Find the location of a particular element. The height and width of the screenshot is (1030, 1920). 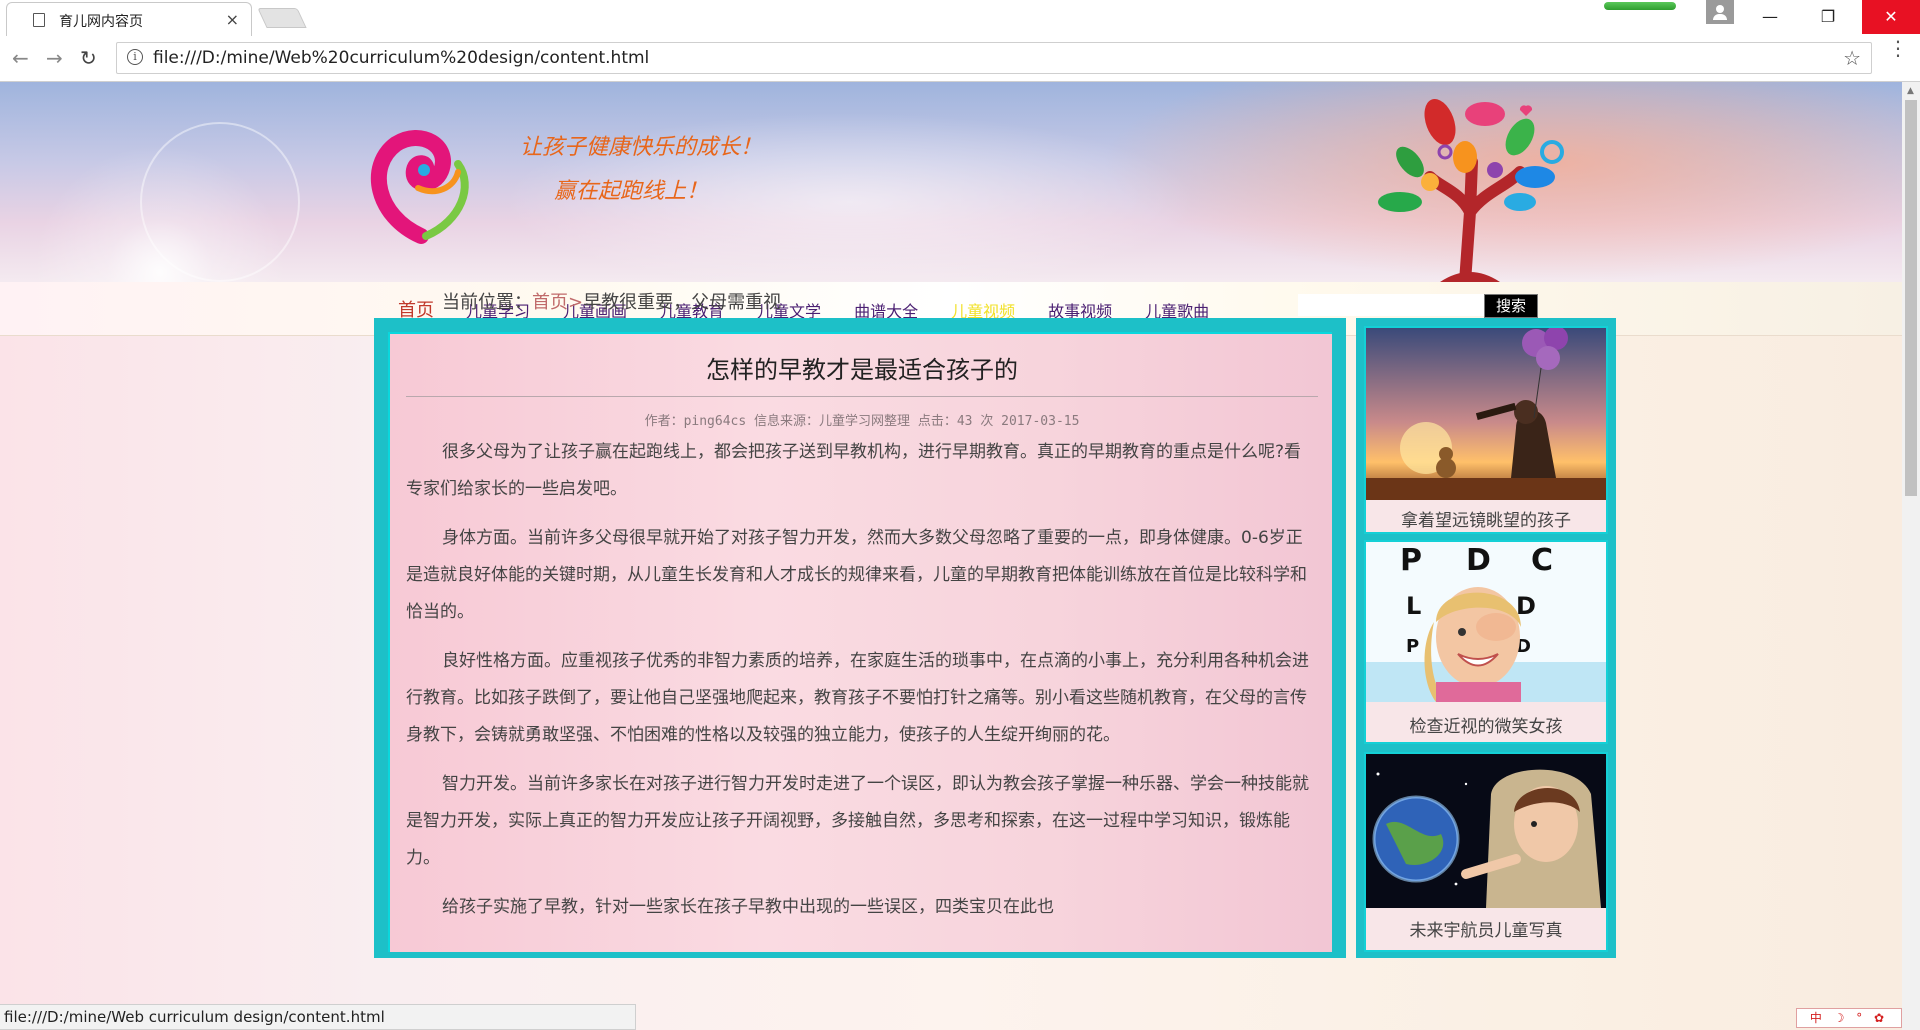

article-paragraph: 给孩子实施了早教，针对一些家长在孩子早教中出现的一些误区，四类宝贝在此也 is located at coordinates (748, 907).